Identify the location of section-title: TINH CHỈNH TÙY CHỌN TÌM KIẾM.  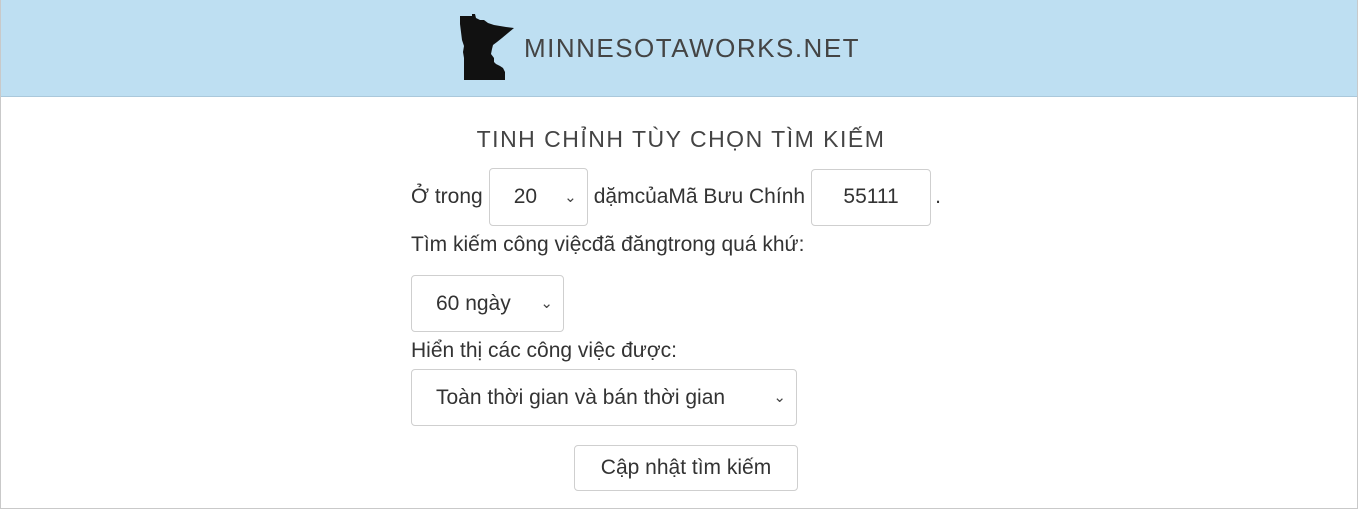
(681, 139).